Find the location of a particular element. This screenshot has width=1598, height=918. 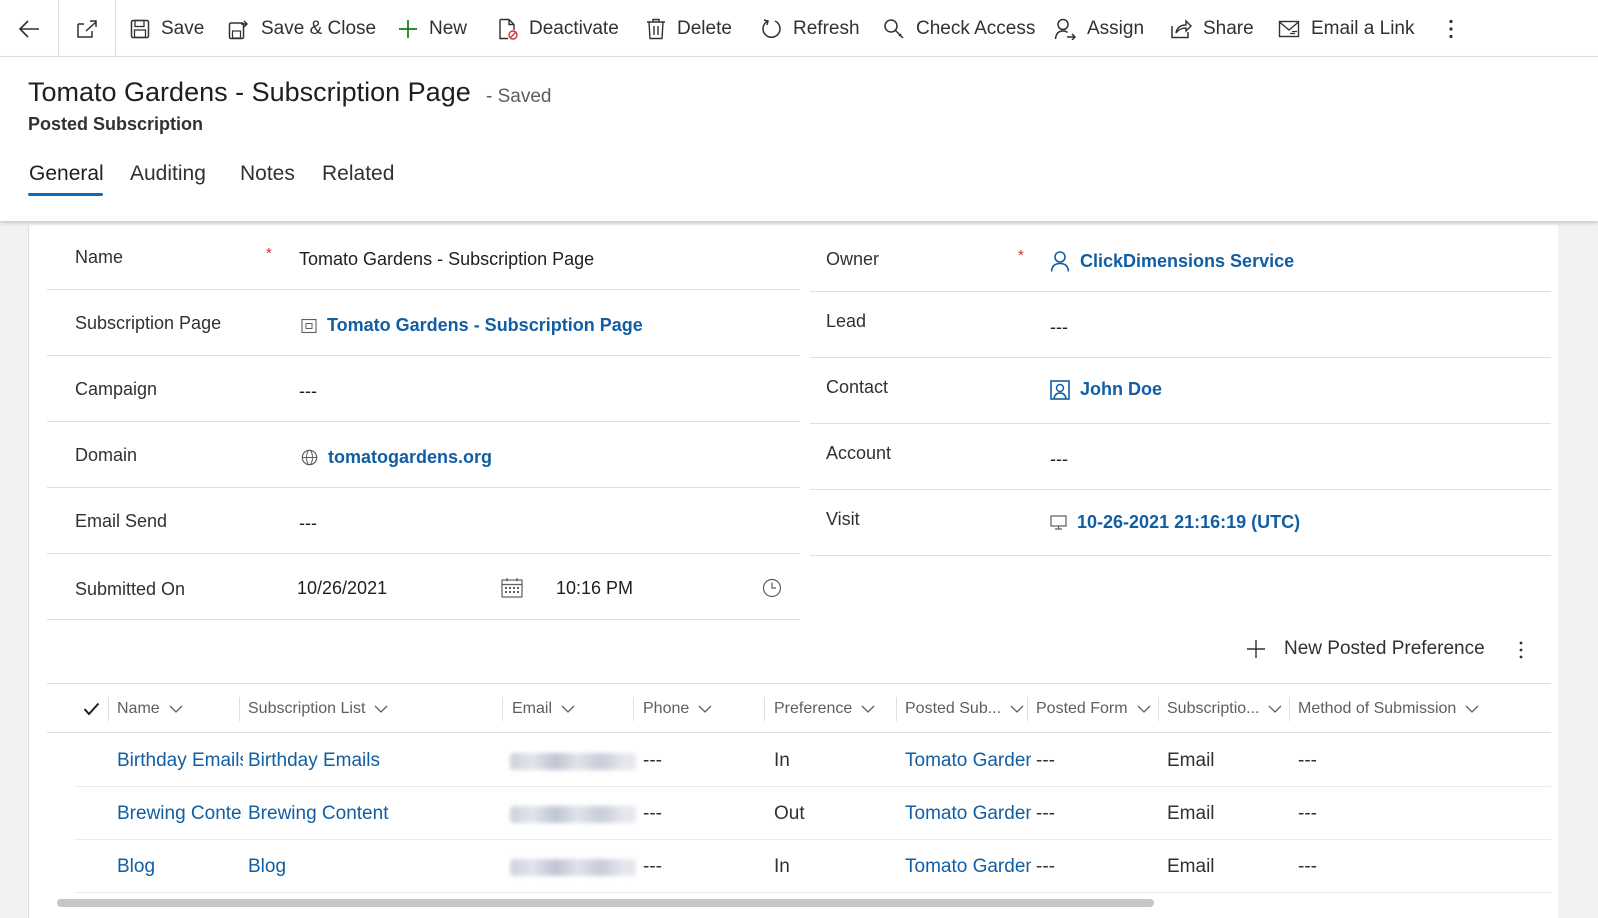

clock-icon is located at coordinates (772, 588).